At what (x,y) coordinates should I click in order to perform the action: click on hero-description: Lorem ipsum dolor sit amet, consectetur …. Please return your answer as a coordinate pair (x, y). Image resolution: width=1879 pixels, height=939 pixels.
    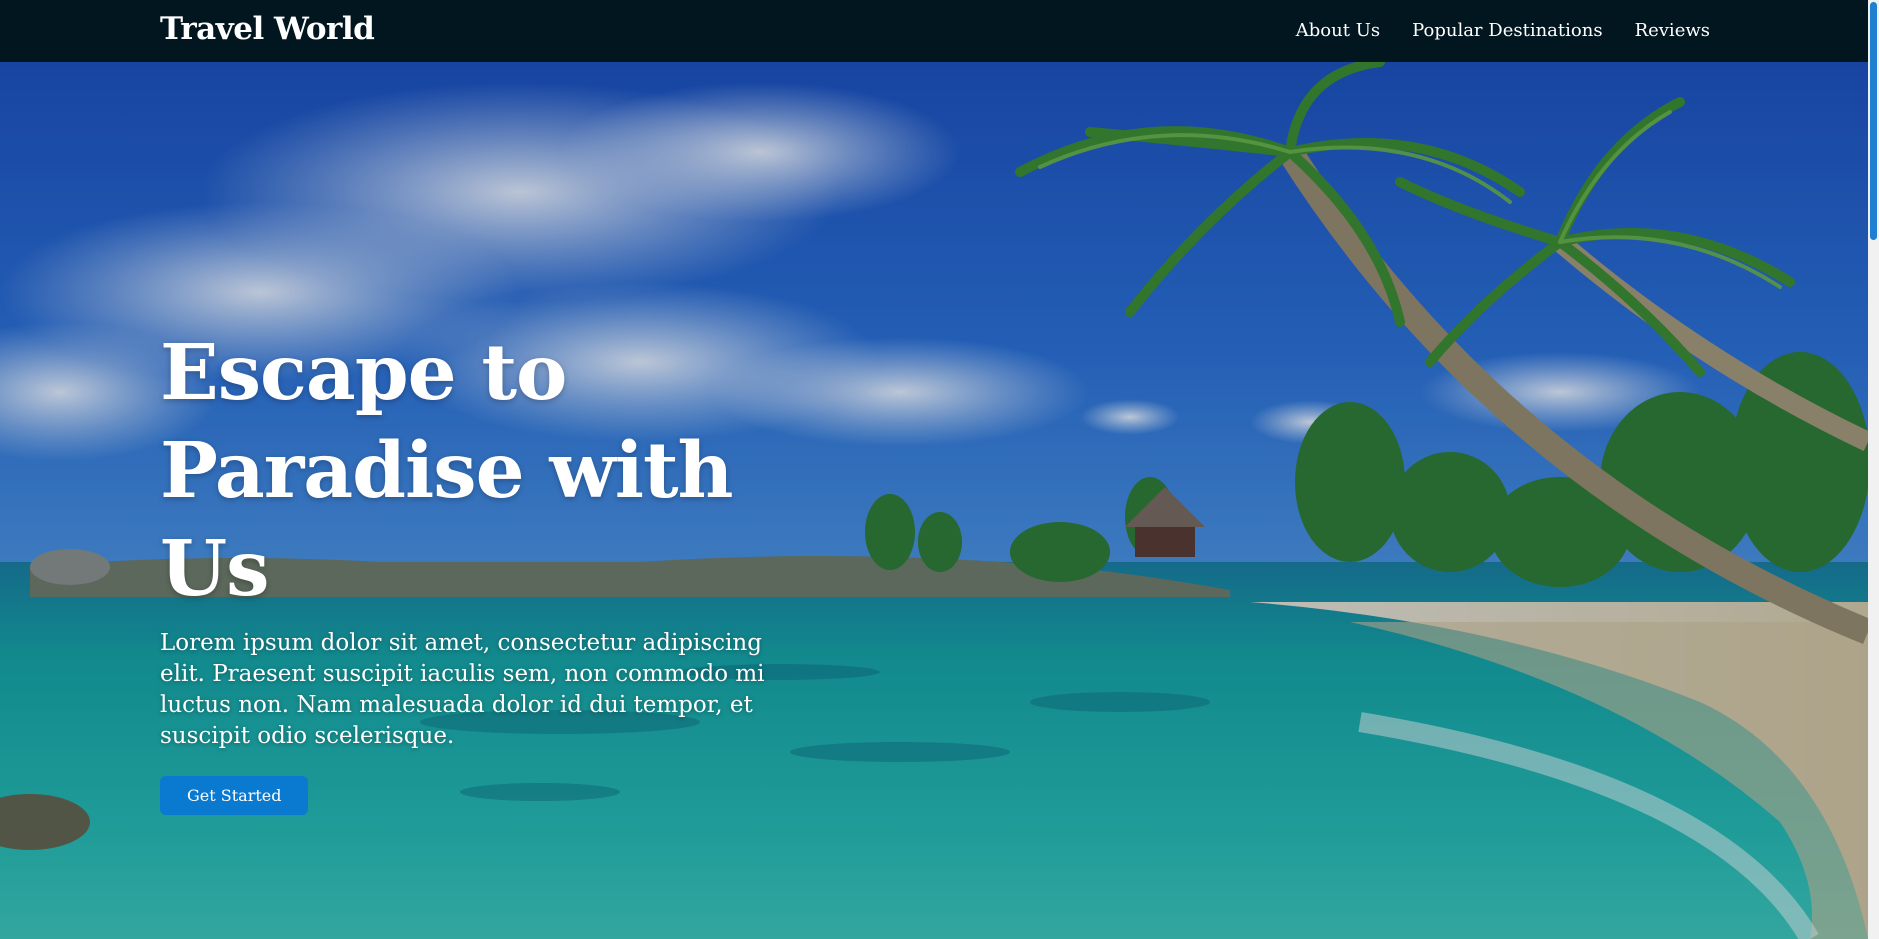
    Looking at the image, I should click on (462, 689).